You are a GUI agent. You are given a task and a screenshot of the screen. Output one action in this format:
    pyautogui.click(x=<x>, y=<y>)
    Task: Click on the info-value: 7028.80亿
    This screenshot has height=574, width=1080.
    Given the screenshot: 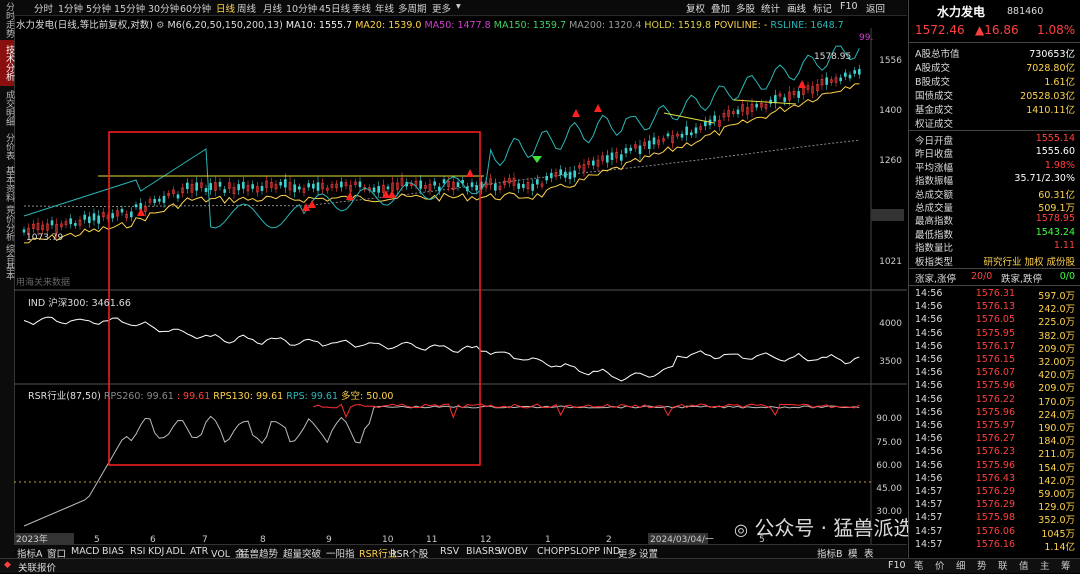 What is the action you would take?
    pyautogui.click(x=1050, y=68)
    